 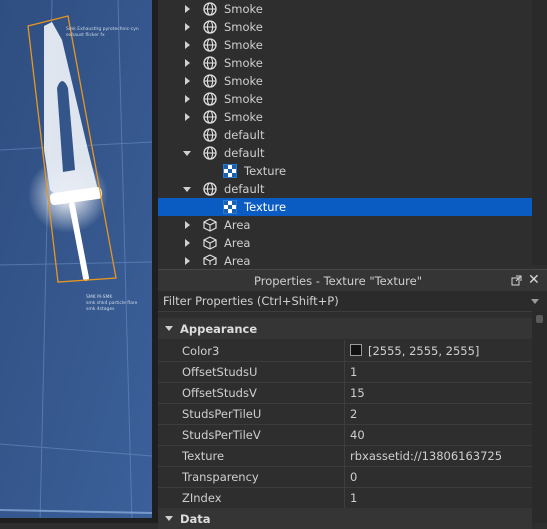 I want to click on close-icon: ✕, so click(x=534, y=280).